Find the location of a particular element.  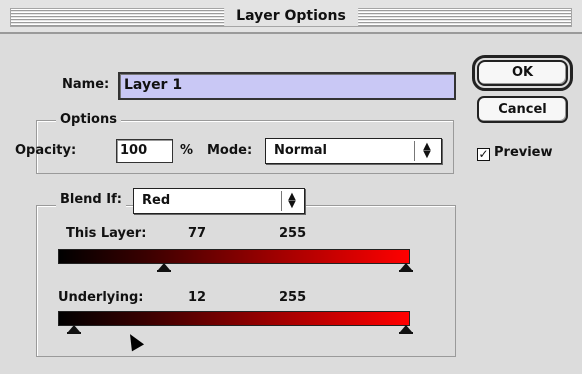

this-layer-gradient-bar is located at coordinates (234, 256).